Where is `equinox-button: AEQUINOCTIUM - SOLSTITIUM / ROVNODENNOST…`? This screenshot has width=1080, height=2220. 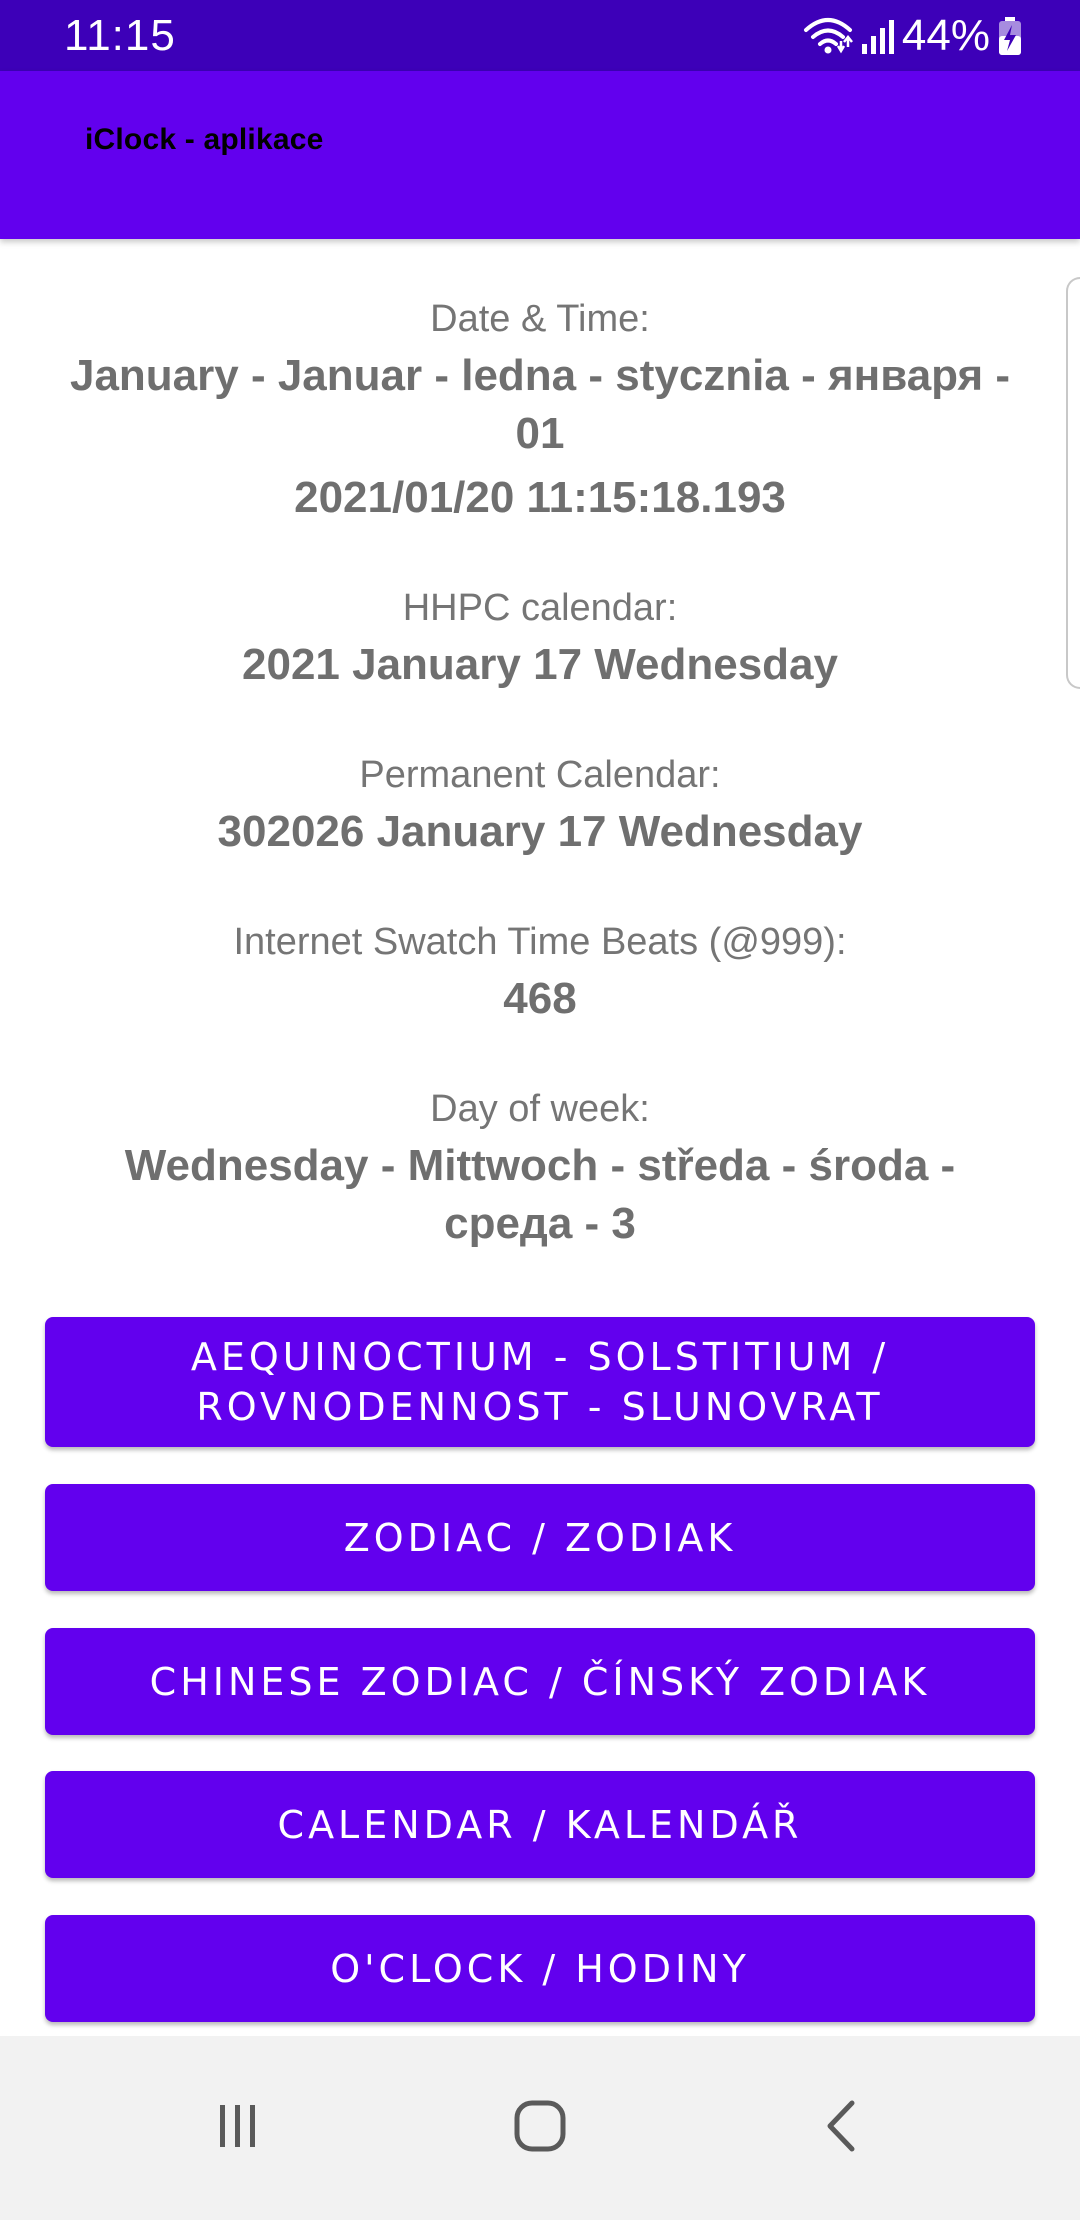 equinox-button: AEQUINOCTIUM - SOLSTITIUM / ROVNODENNOST… is located at coordinates (540, 1382).